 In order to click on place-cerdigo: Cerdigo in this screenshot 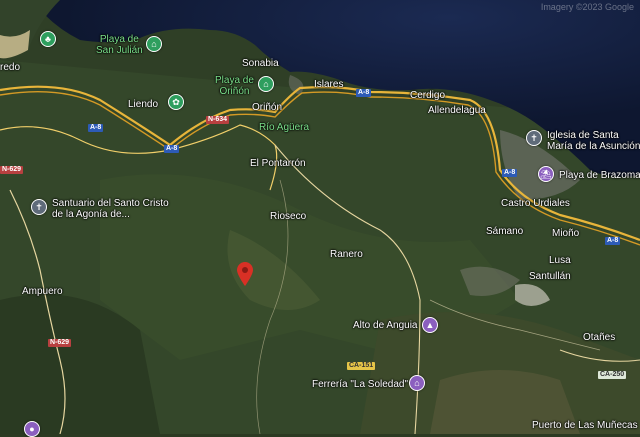, I will do `click(427, 95)`.